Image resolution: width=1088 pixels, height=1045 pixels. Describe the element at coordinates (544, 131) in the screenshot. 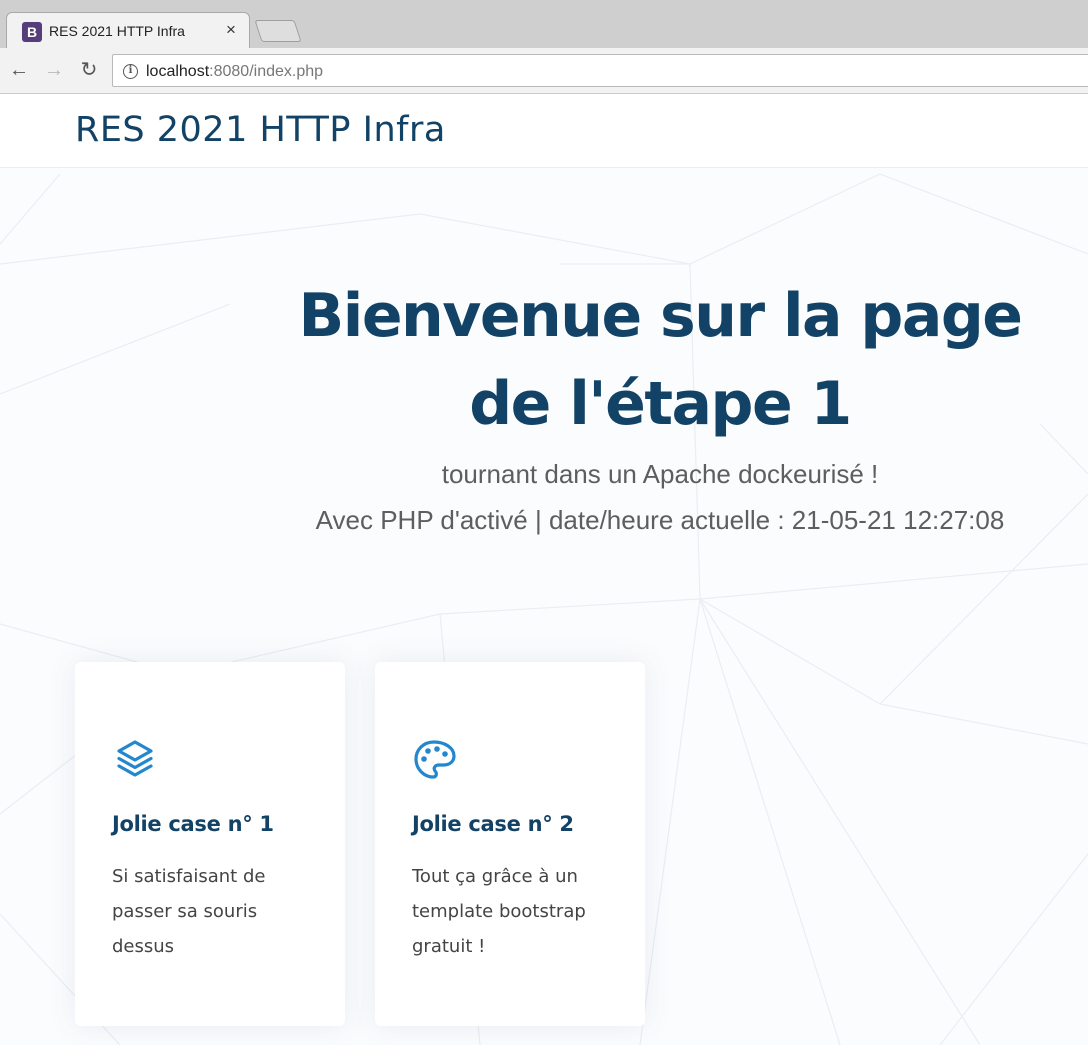

I see `top-navbar: RES 2021 HTTP Infra` at that location.